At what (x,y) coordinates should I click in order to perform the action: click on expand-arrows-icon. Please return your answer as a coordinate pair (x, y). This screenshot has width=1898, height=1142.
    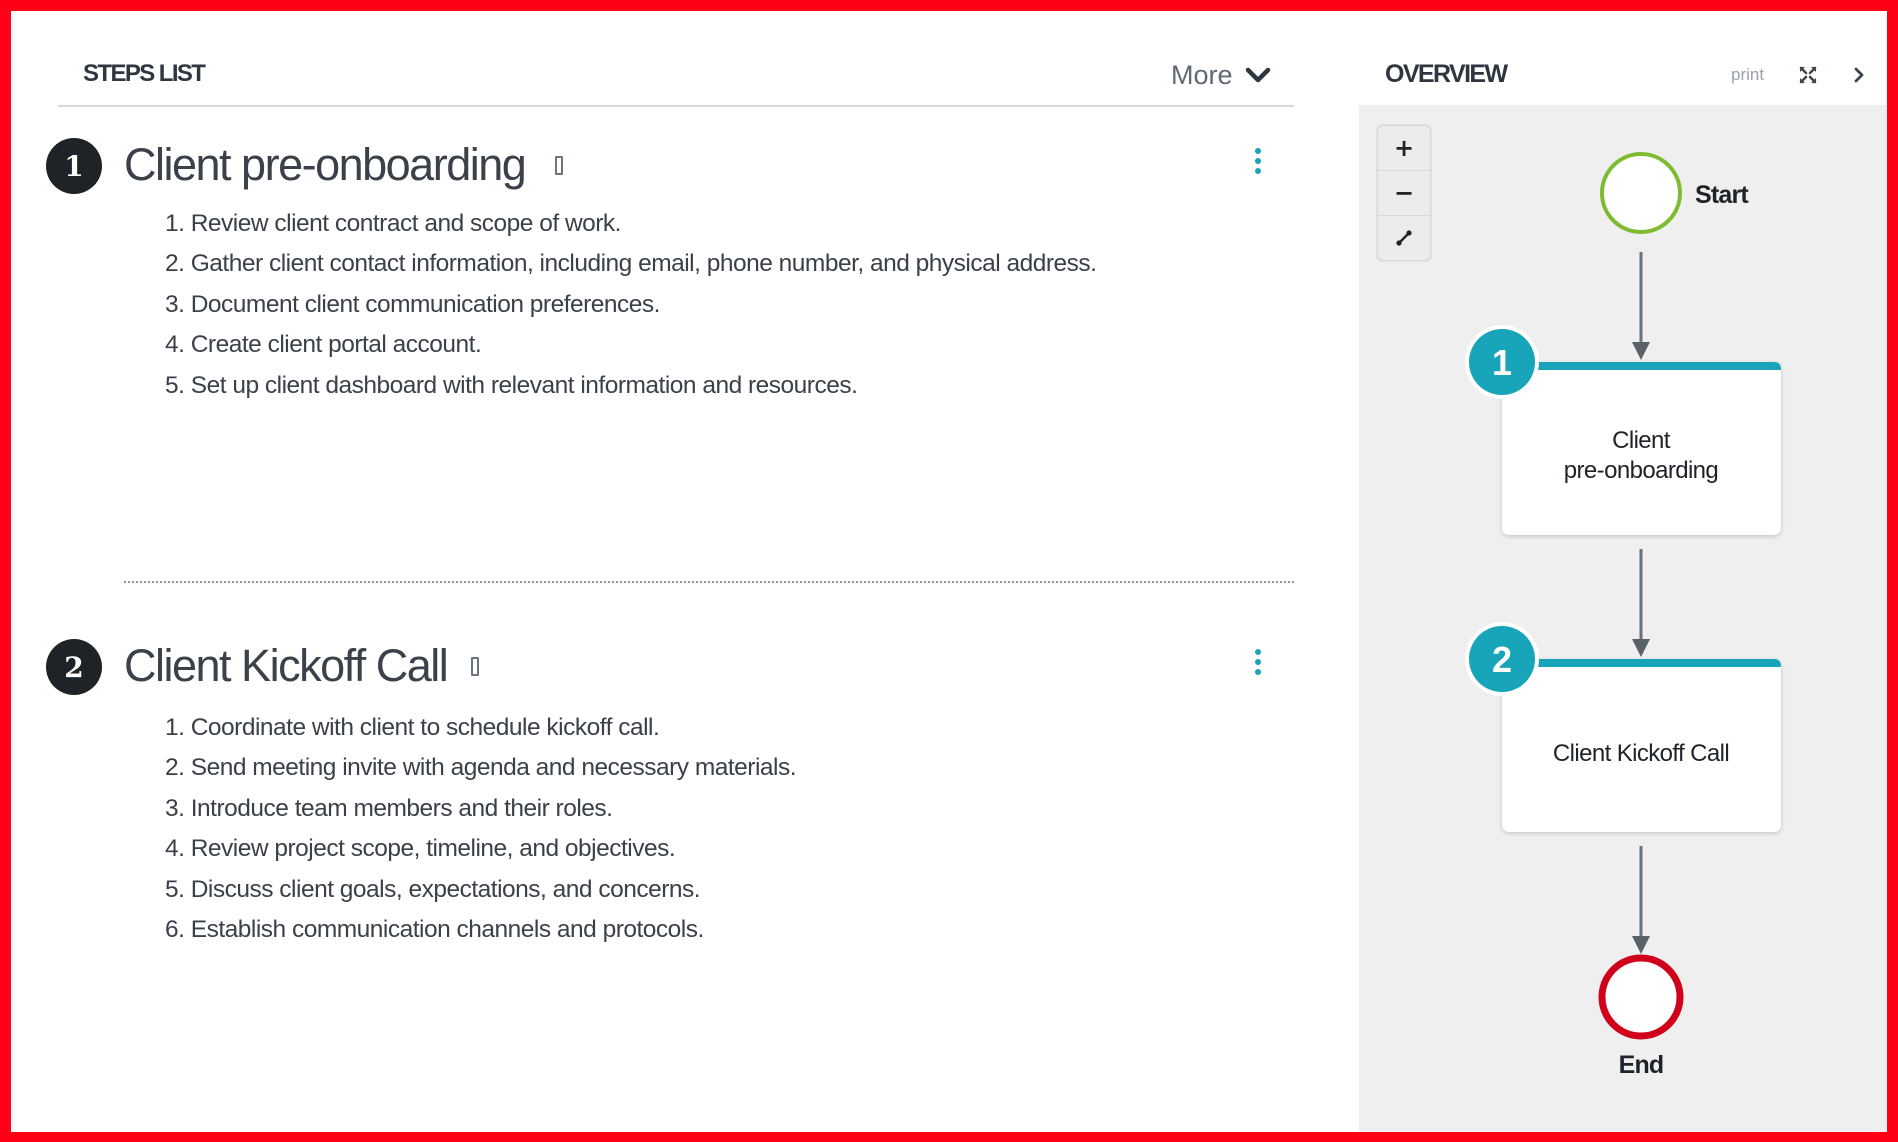
    Looking at the image, I should click on (1808, 75).